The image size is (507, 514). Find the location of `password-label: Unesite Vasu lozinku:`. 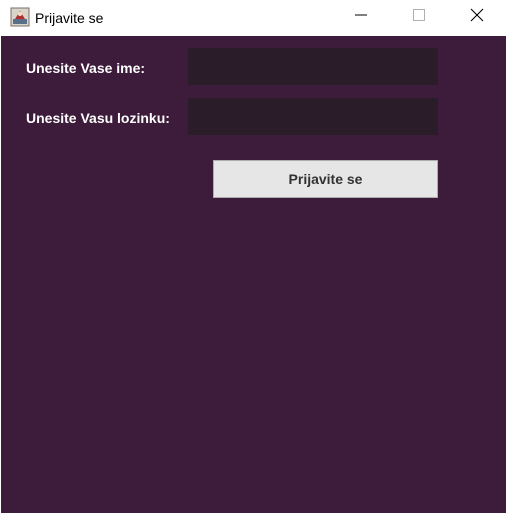

password-label: Unesite Vasu lozinku: is located at coordinates (98, 118).